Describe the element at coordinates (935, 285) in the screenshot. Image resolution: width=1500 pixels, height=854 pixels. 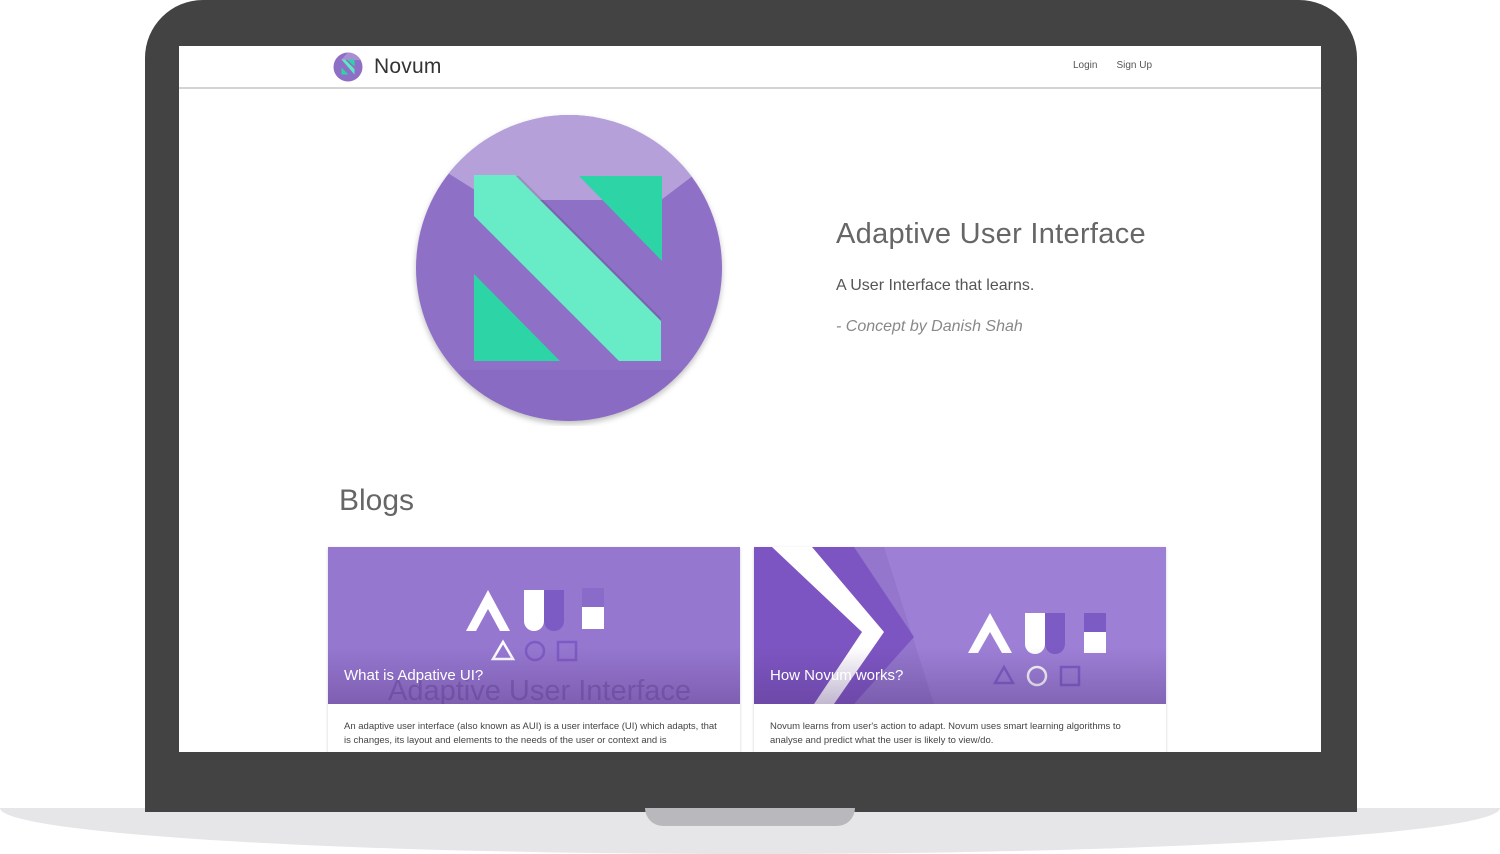
I see `hero-subtitle: A User Interface that learns.` at that location.